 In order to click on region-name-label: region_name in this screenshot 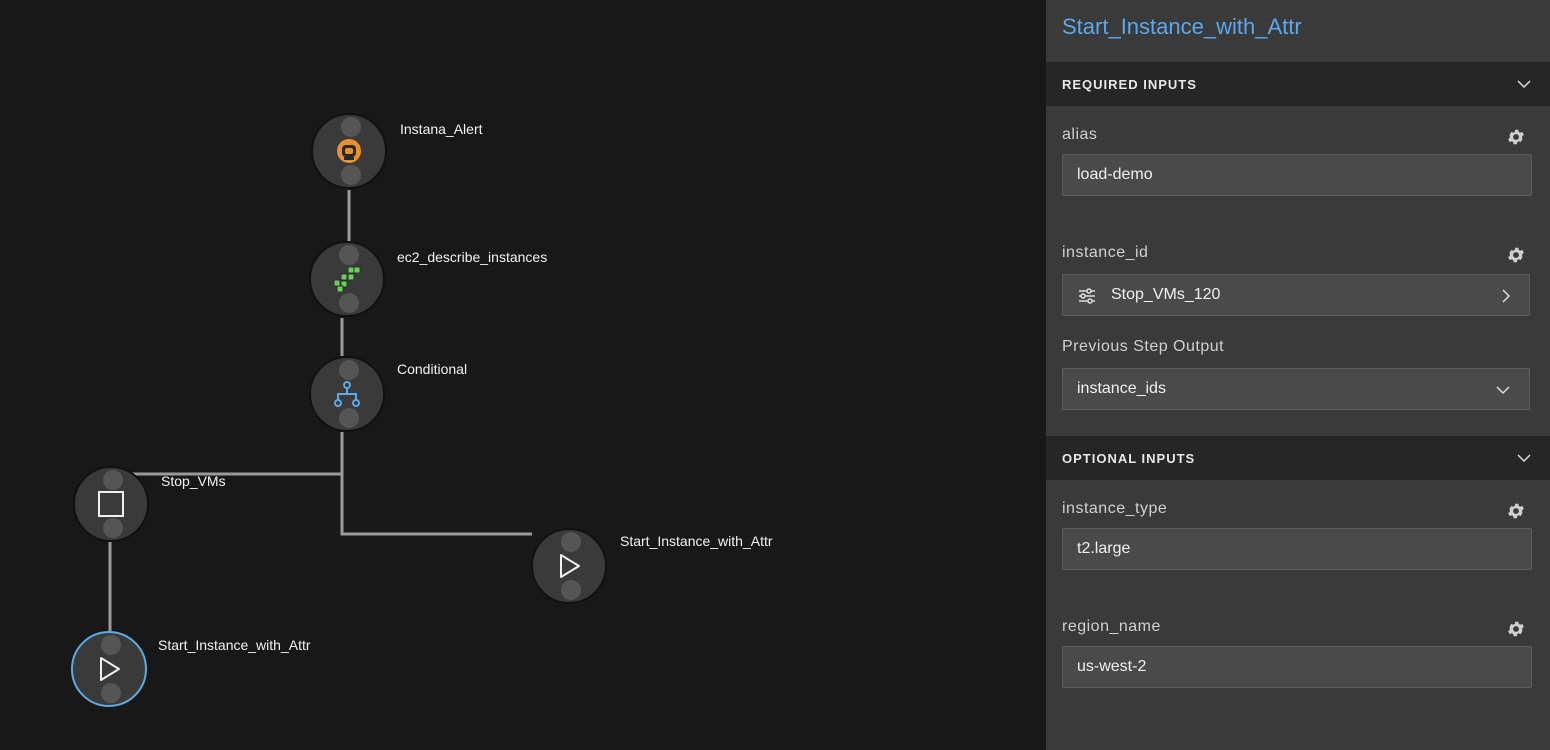, I will do `click(1111, 626)`.